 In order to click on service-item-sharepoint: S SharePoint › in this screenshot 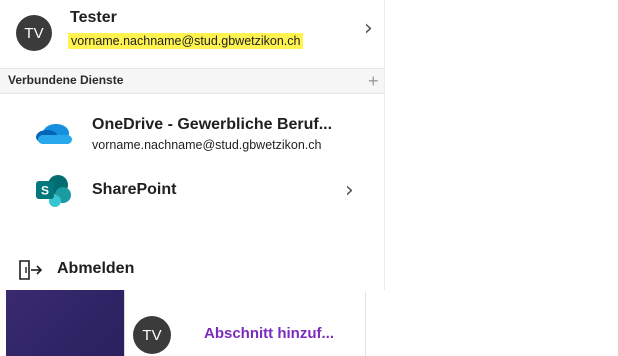, I will do `click(192, 192)`.